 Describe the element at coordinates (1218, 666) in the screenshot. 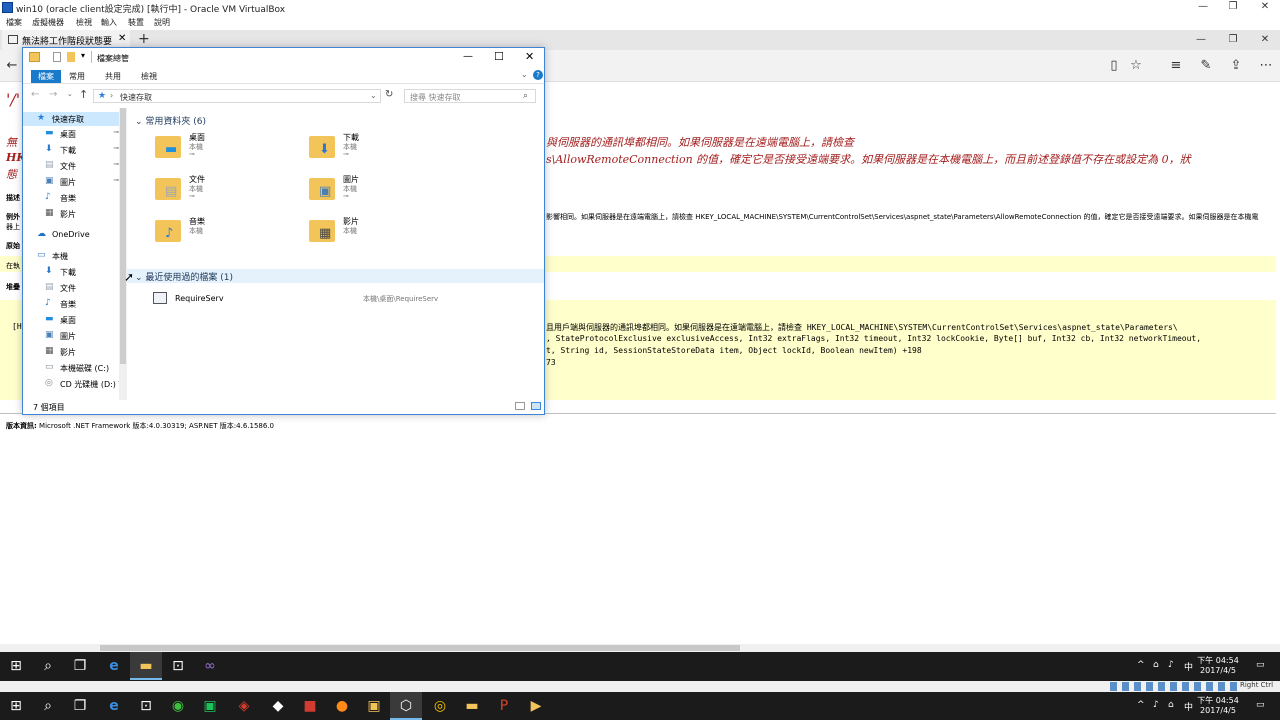

I see `clock: 下午 04:54 2017/4/5` at that location.